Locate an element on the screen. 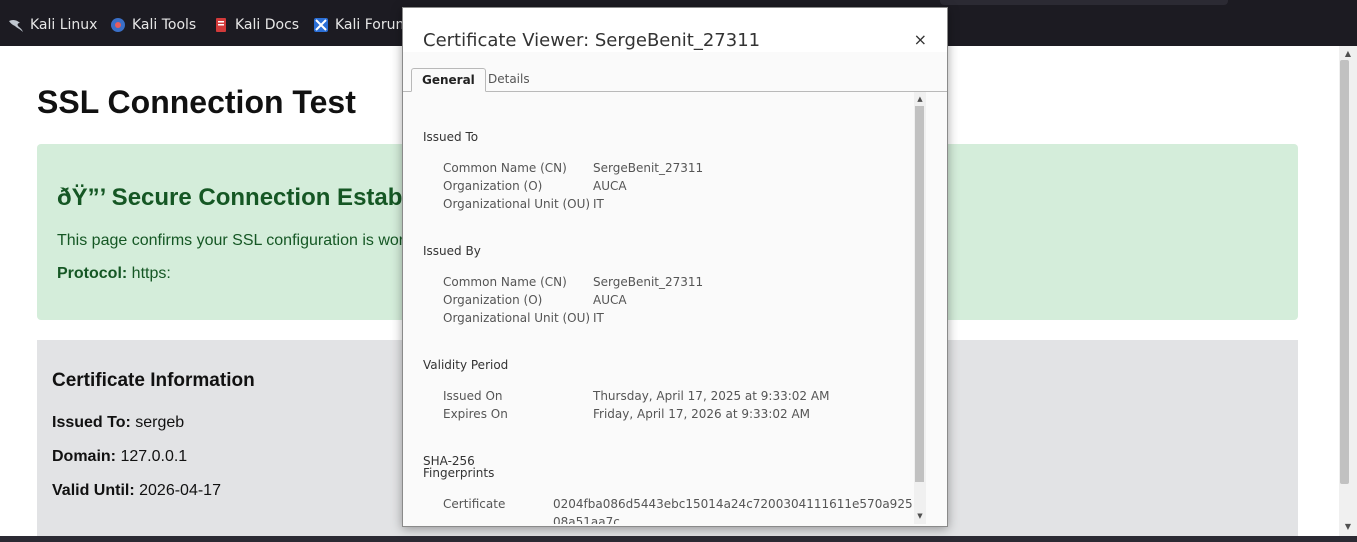  issued-to-cn-label: Common Name (CN) is located at coordinates (505, 168).